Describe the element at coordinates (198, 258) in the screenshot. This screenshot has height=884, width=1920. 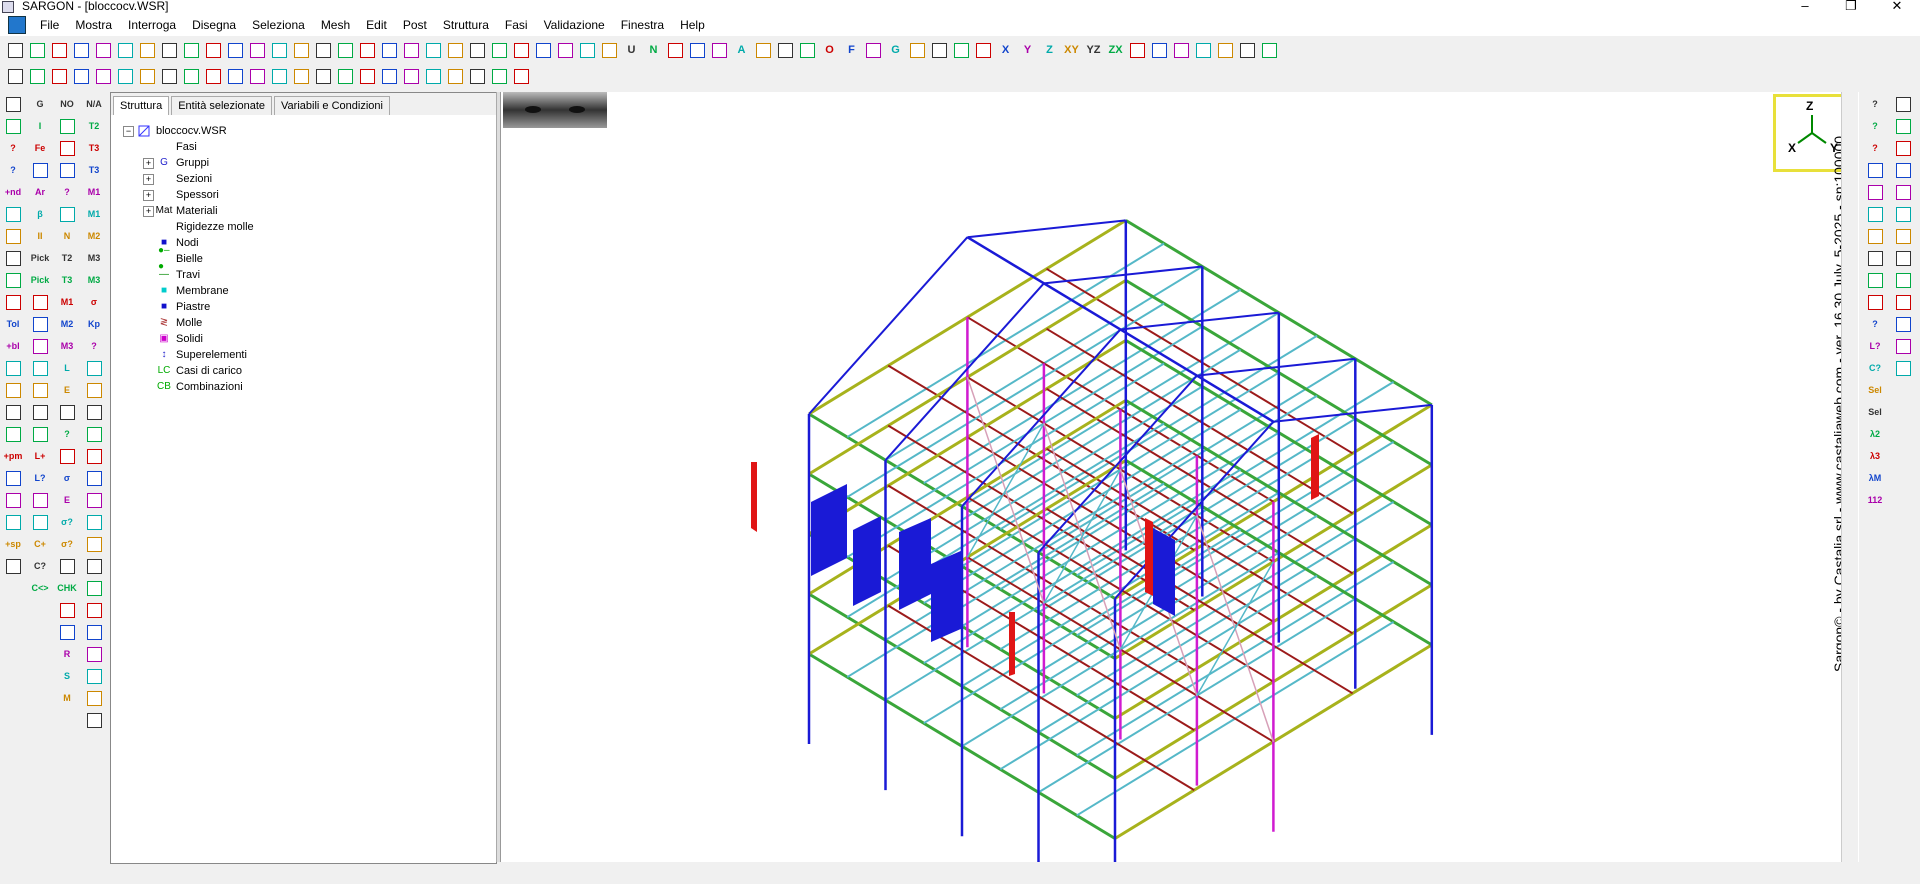
I see `tree-item-bielle: ●–● Bielle` at that location.